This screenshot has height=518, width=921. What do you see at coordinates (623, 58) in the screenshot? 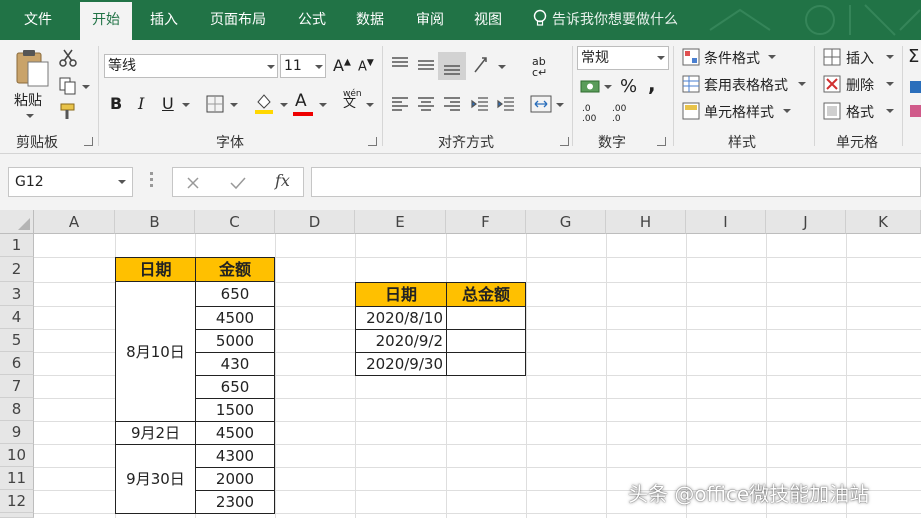
I see `number-format-select: 常规` at bounding box center [623, 58].